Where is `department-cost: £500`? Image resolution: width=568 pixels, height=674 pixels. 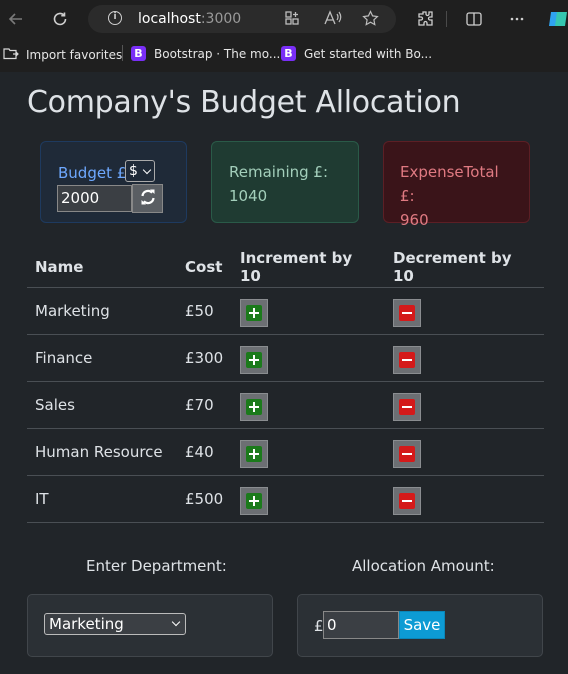 department-cost: £500 is located at coordinates (204, 499).